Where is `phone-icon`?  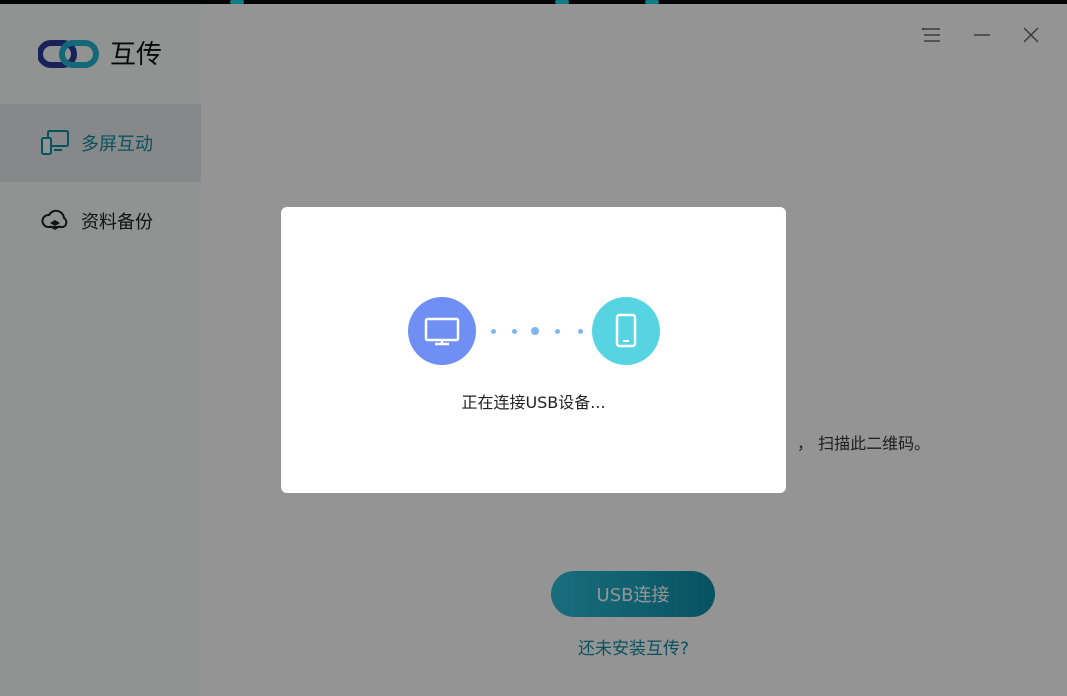
phone-icon is located at coordinates (626, 330).